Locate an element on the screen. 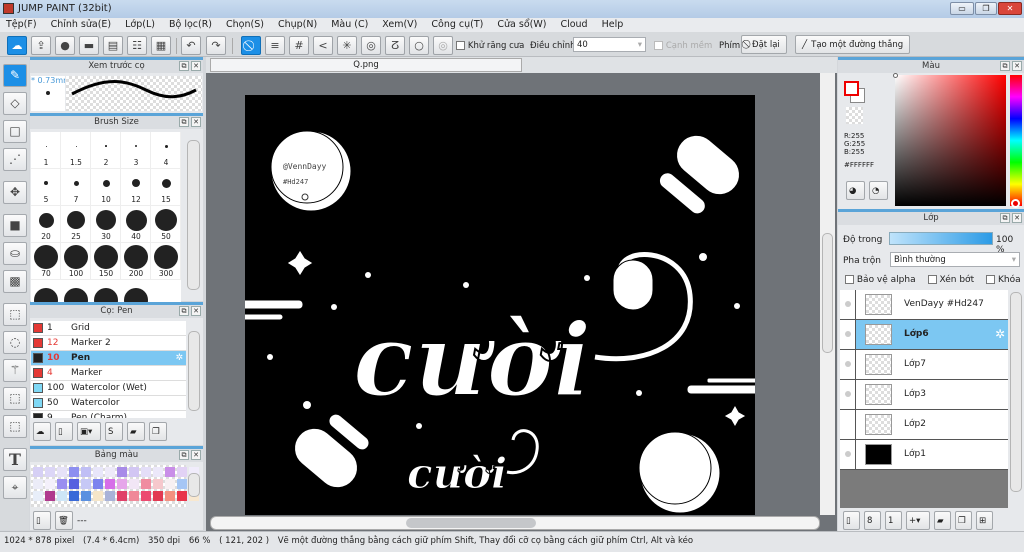  menu-item: Cloud is located at coordinates (577, 25).